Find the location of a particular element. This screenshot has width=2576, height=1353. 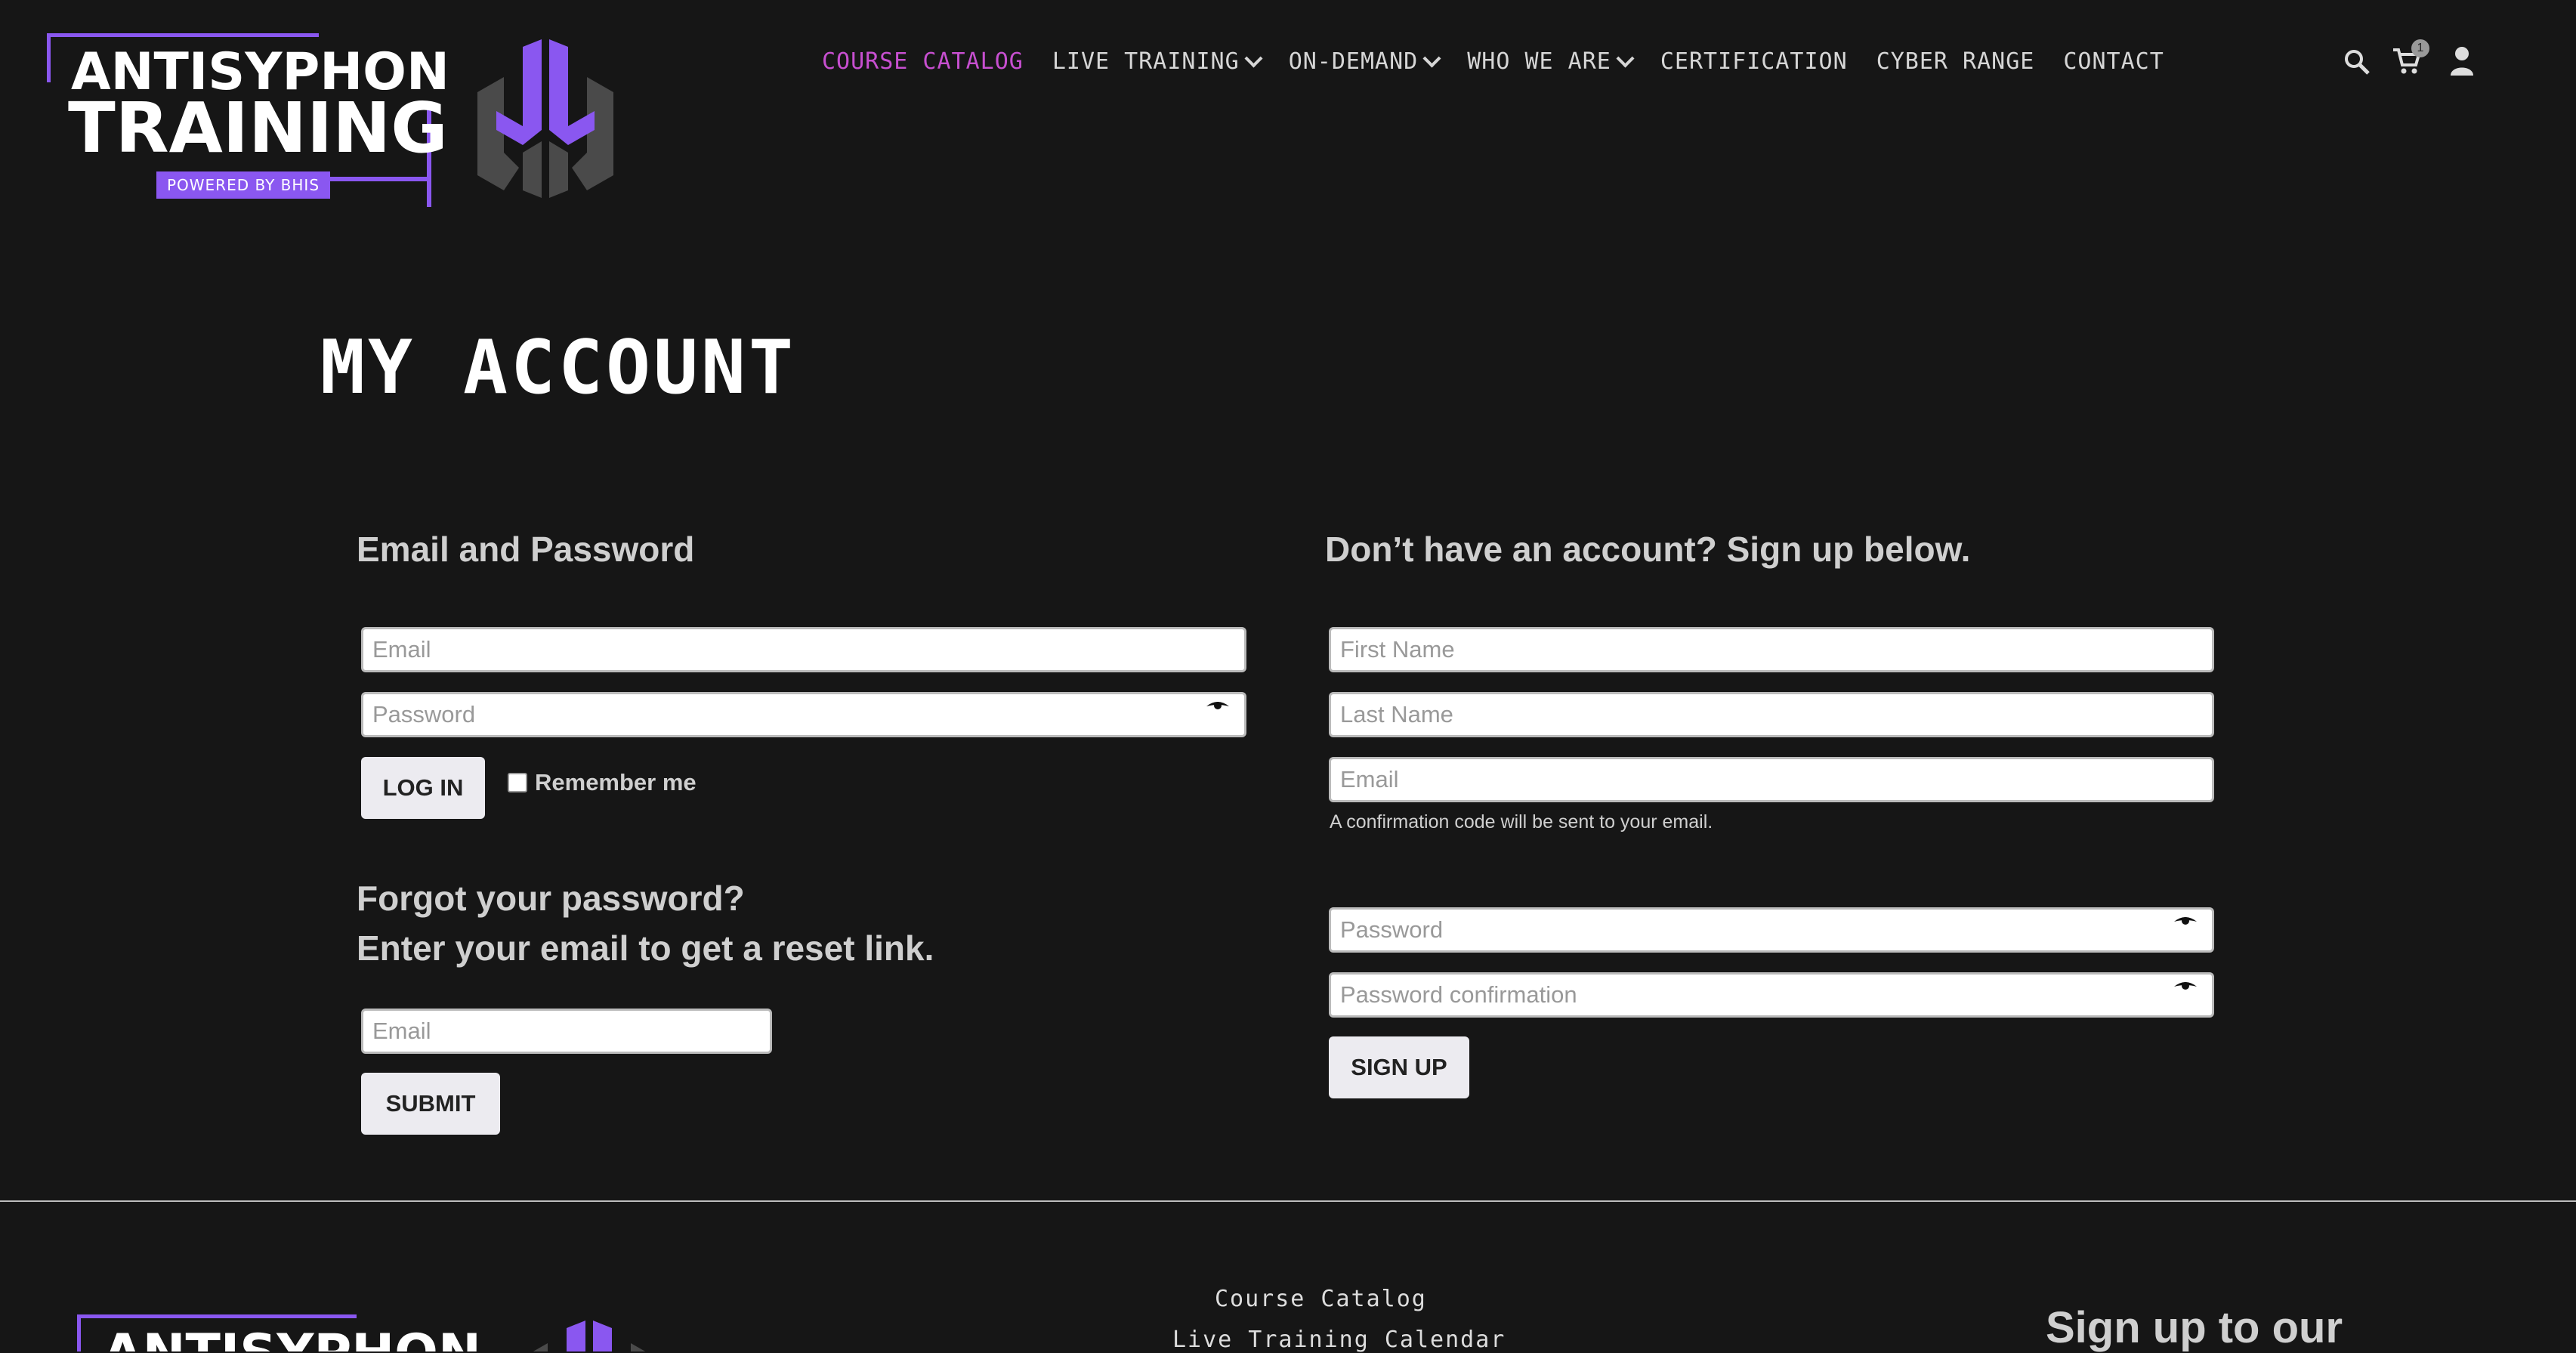

footer-link-course-catalog: Course Catalog is located at coordinates (1321, 1299).